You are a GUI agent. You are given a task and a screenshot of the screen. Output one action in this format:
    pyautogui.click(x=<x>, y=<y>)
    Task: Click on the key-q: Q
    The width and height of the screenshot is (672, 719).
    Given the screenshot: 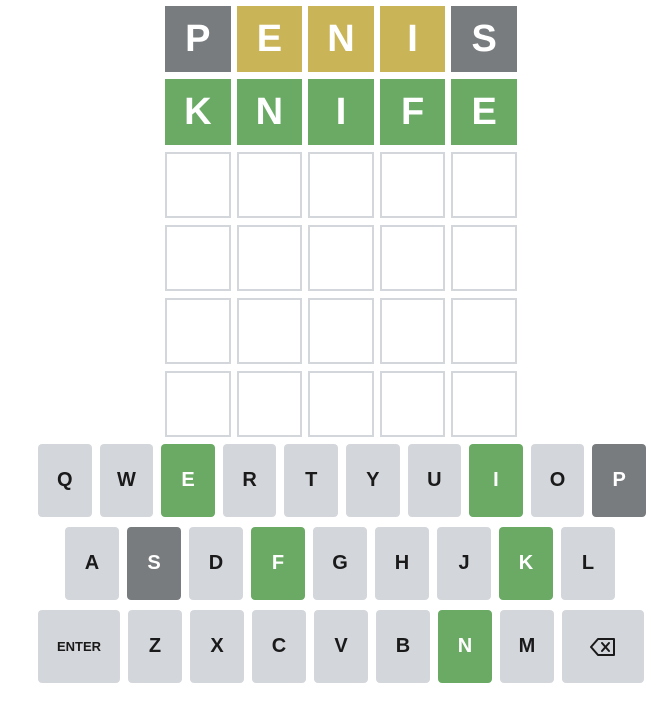 What is the action you would take?
    pyautogui.click(x=65, y=480)
    